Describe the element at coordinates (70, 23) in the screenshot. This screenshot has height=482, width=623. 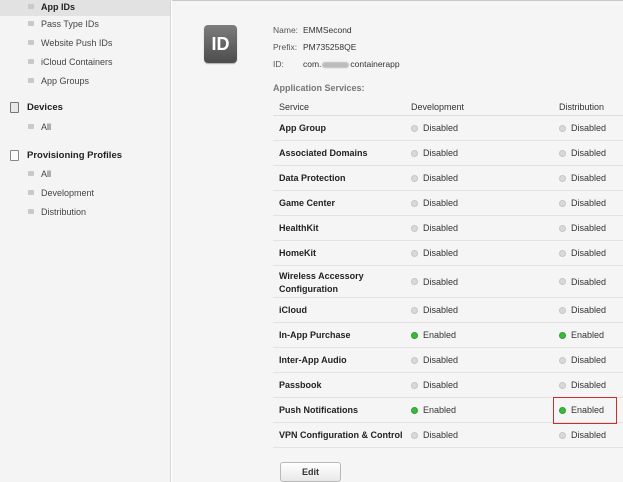
I see `sidebar-item-label: Pass Type IDs` at that location.